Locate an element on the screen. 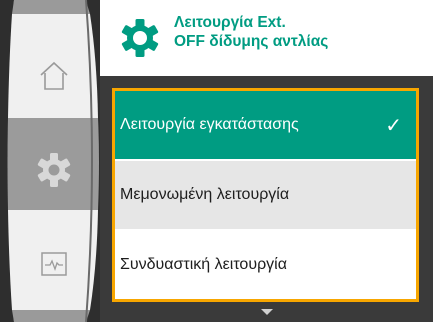 The image size is (433, 322). rail-monitor-button is located at coordinates (54, 264).